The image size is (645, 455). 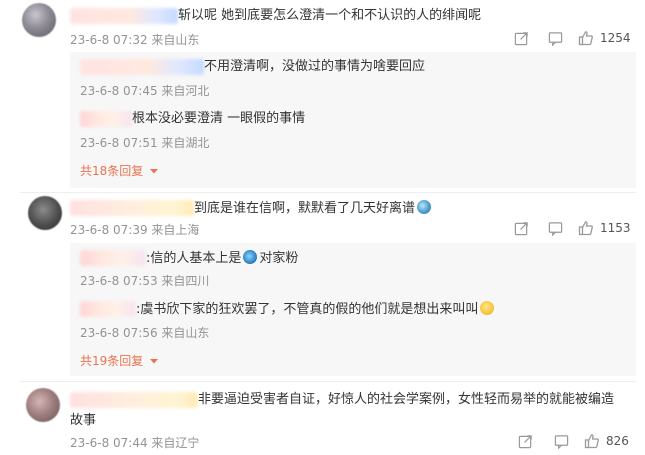 I want to click on reply-text: 根本没必要澄清 一眼假的事情, so click(x=219, y=118).